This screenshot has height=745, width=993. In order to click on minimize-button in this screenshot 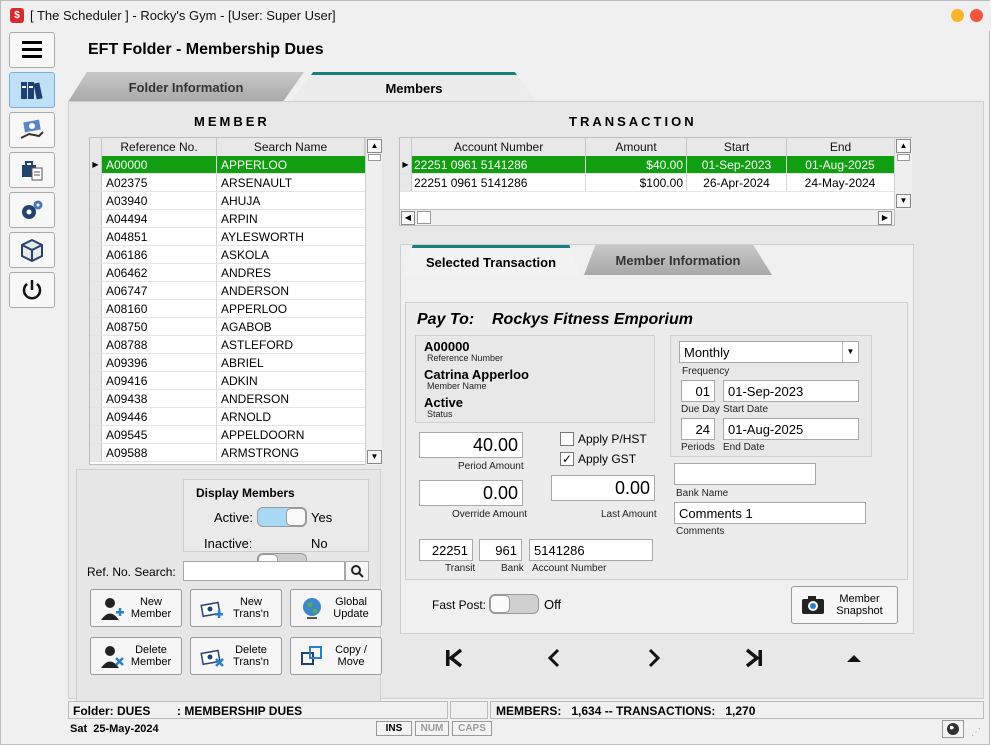, I will do `click(957, 15)`.